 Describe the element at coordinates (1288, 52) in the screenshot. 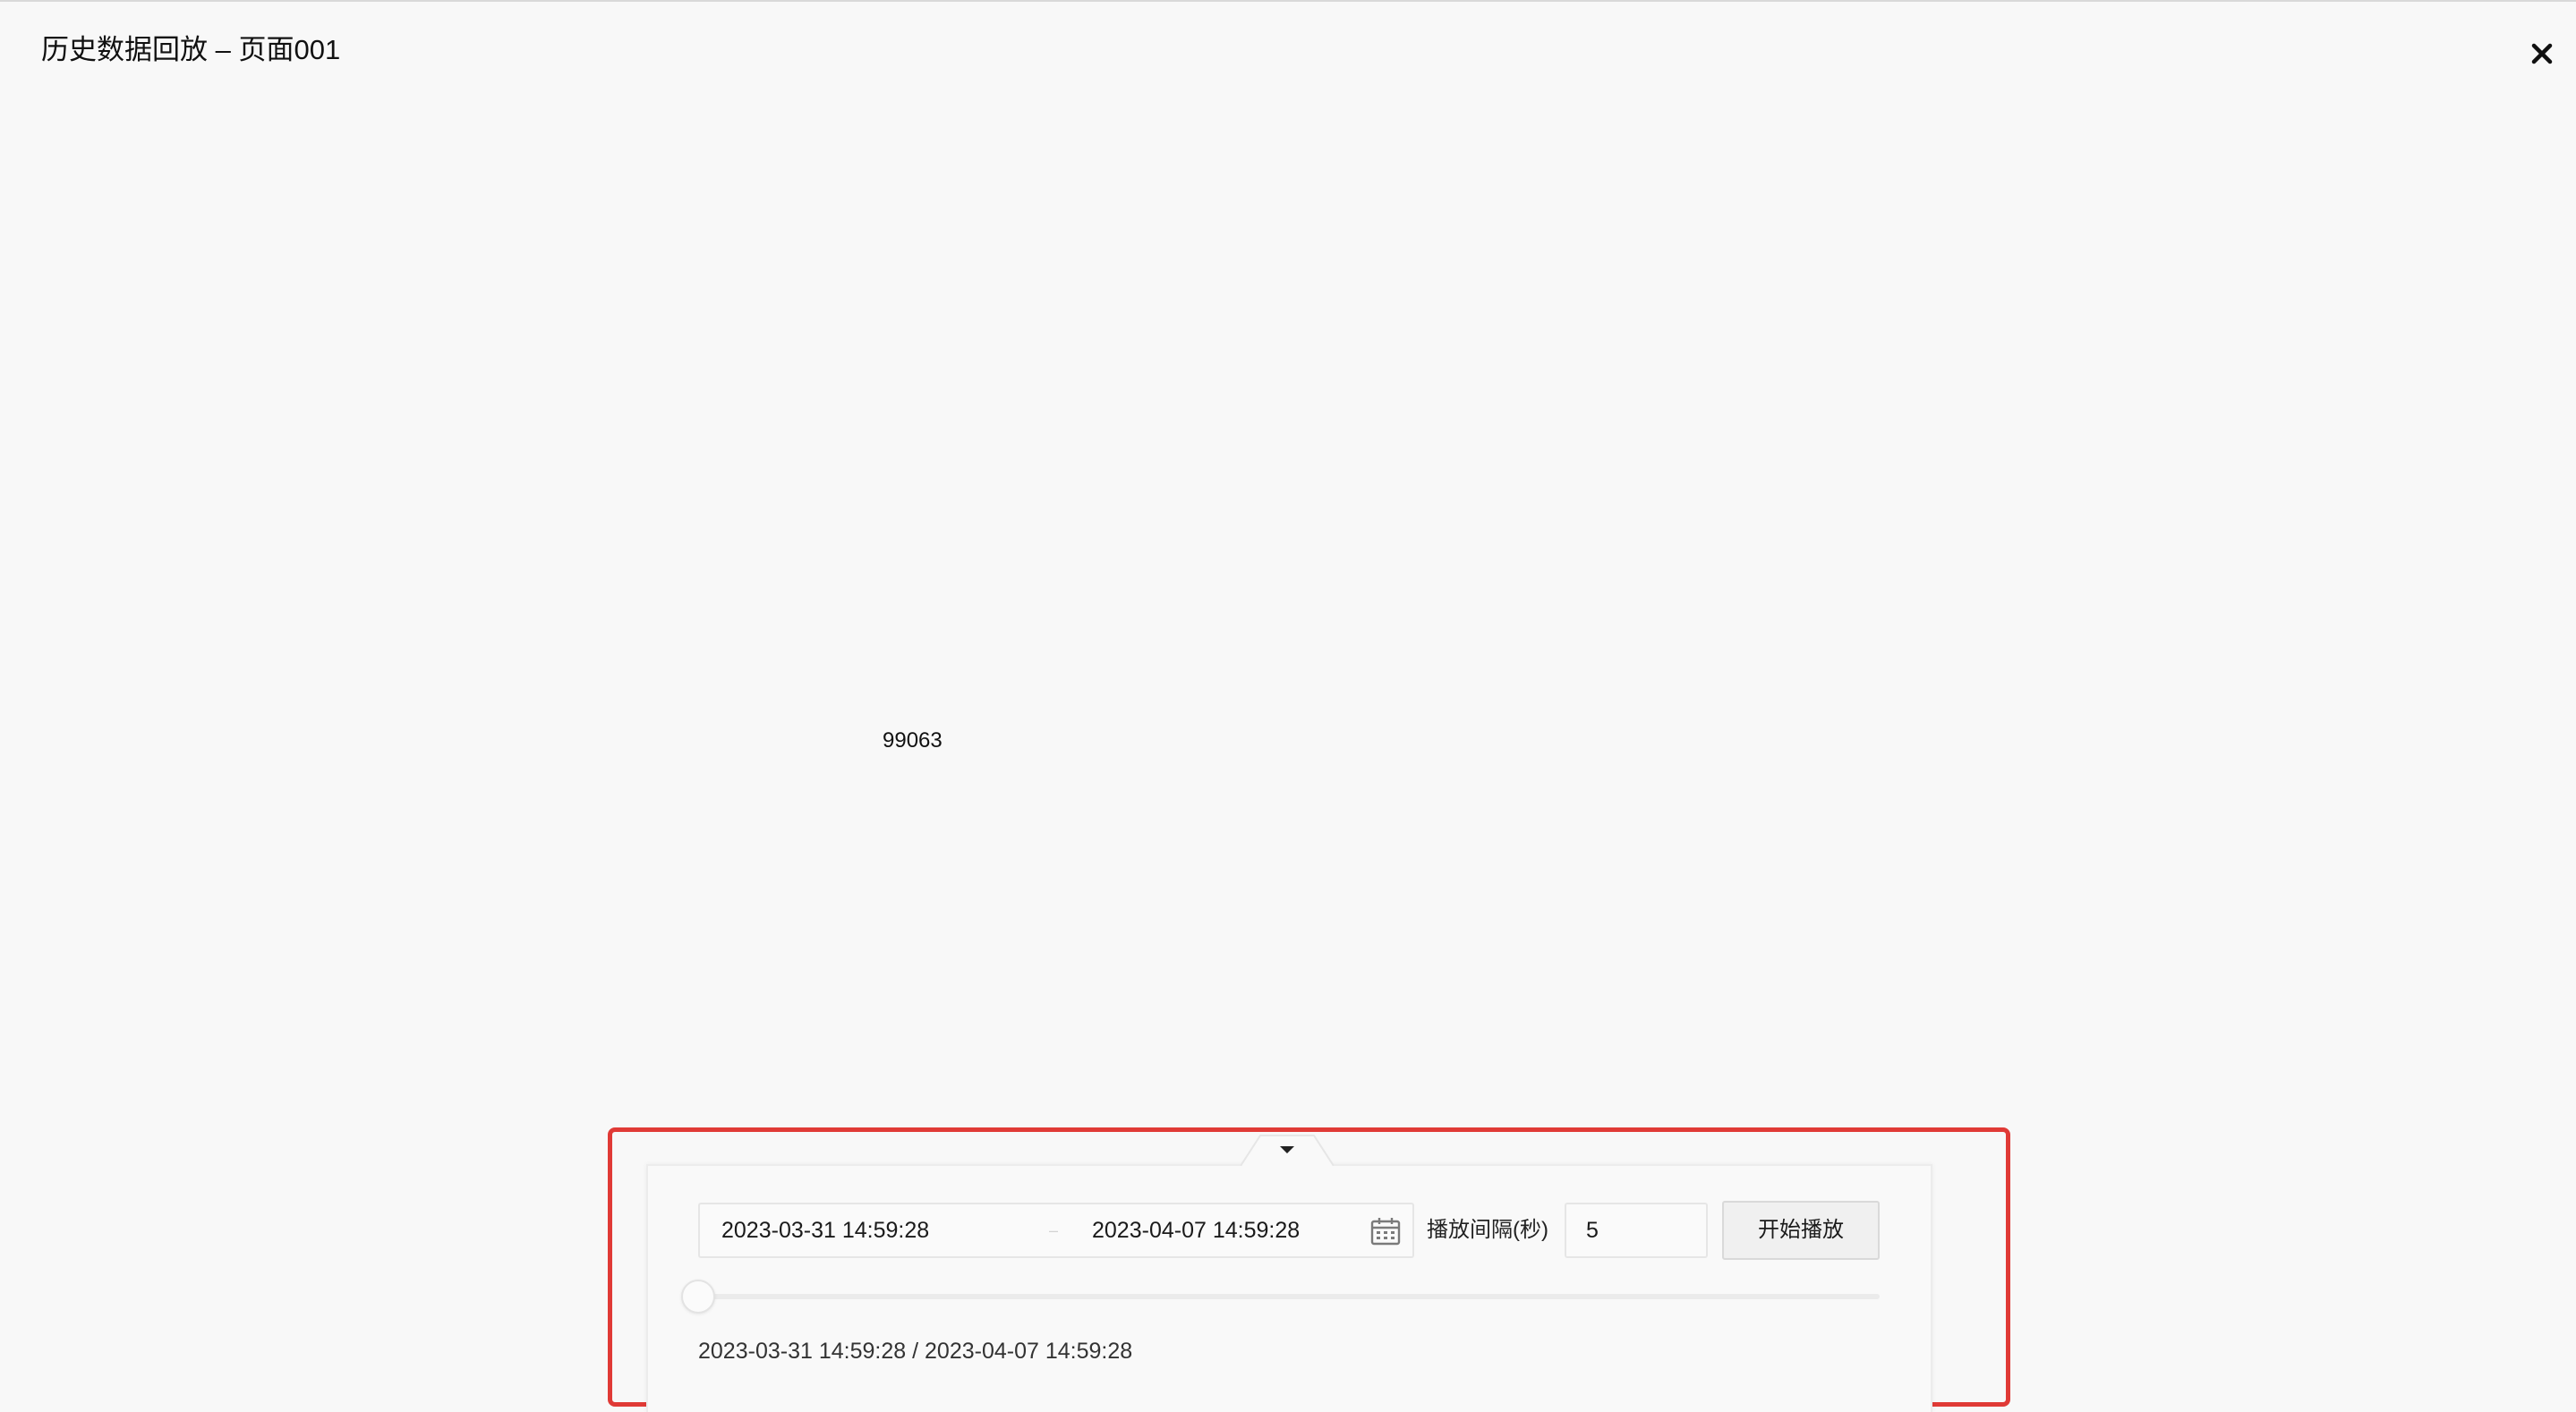

I see `dialog-header: 历史数据回放 – 页面001` at that location.